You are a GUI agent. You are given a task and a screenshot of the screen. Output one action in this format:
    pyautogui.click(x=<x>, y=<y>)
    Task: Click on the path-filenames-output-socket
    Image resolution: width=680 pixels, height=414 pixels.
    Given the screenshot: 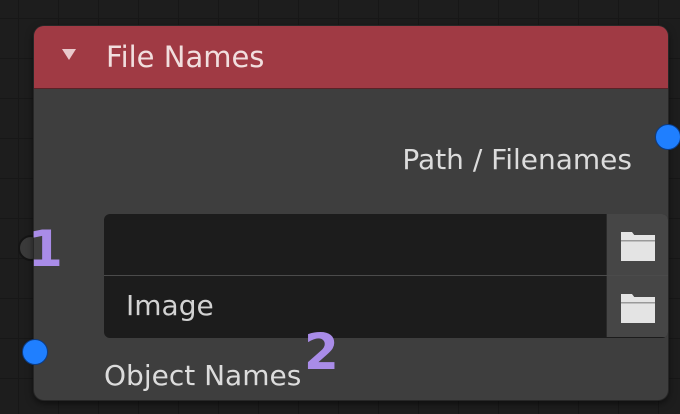 What is the action you would take?
    pyautogui.click(x=667, y=137)
    